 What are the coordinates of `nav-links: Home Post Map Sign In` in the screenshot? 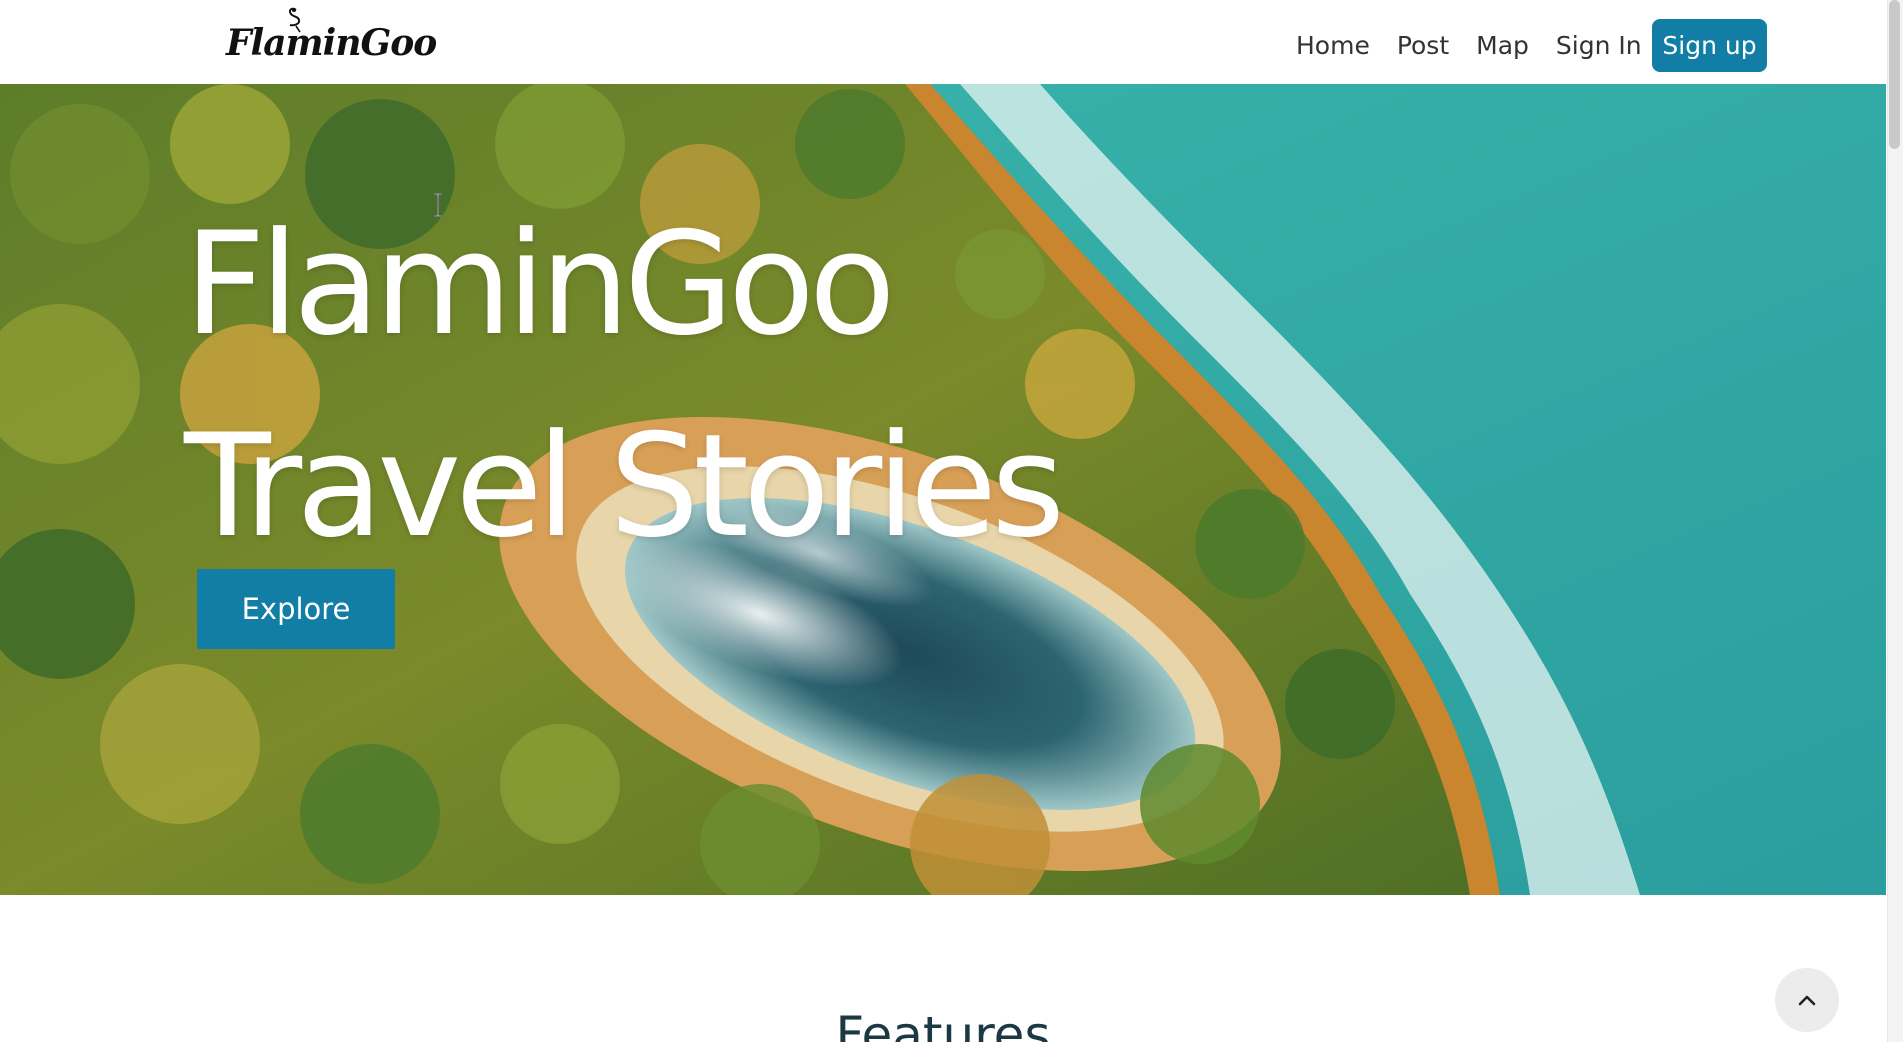 It's located at (1469, 45).